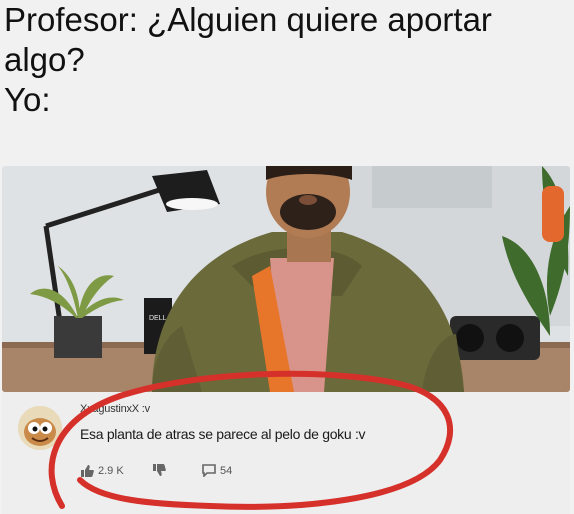 The image size is (574, 514). I want to click on comment-actions: 2.9 K 54, so click(180, 472).